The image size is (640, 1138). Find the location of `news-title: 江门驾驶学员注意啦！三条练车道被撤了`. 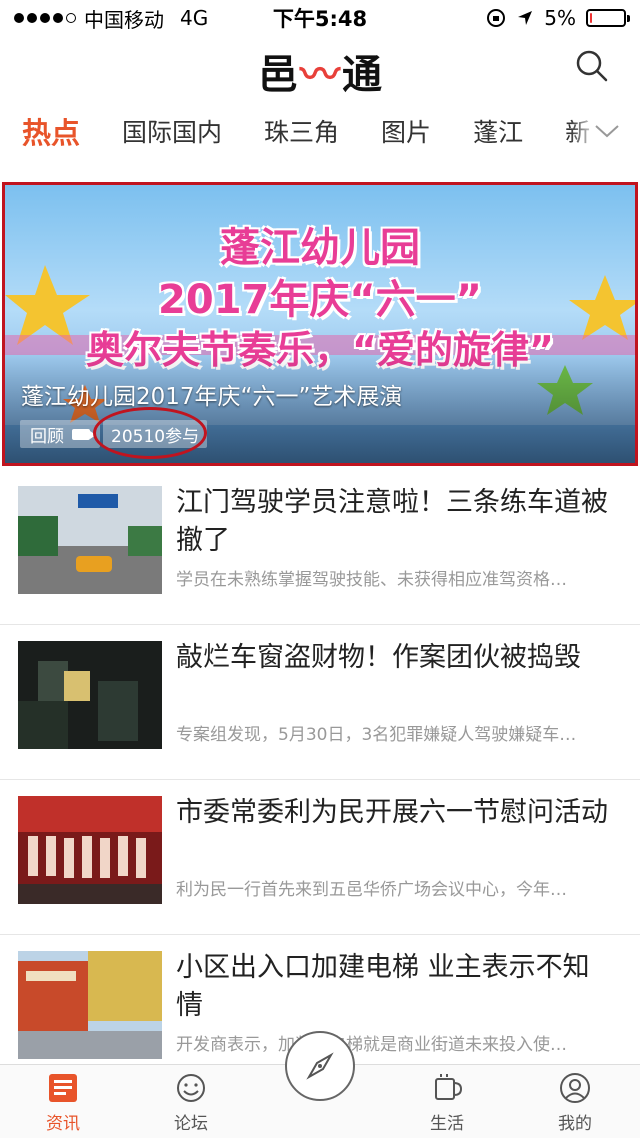

news-title: 江门驾驶学员注意啦！三条练车道被撤了 is located at coordinates (392, 521).